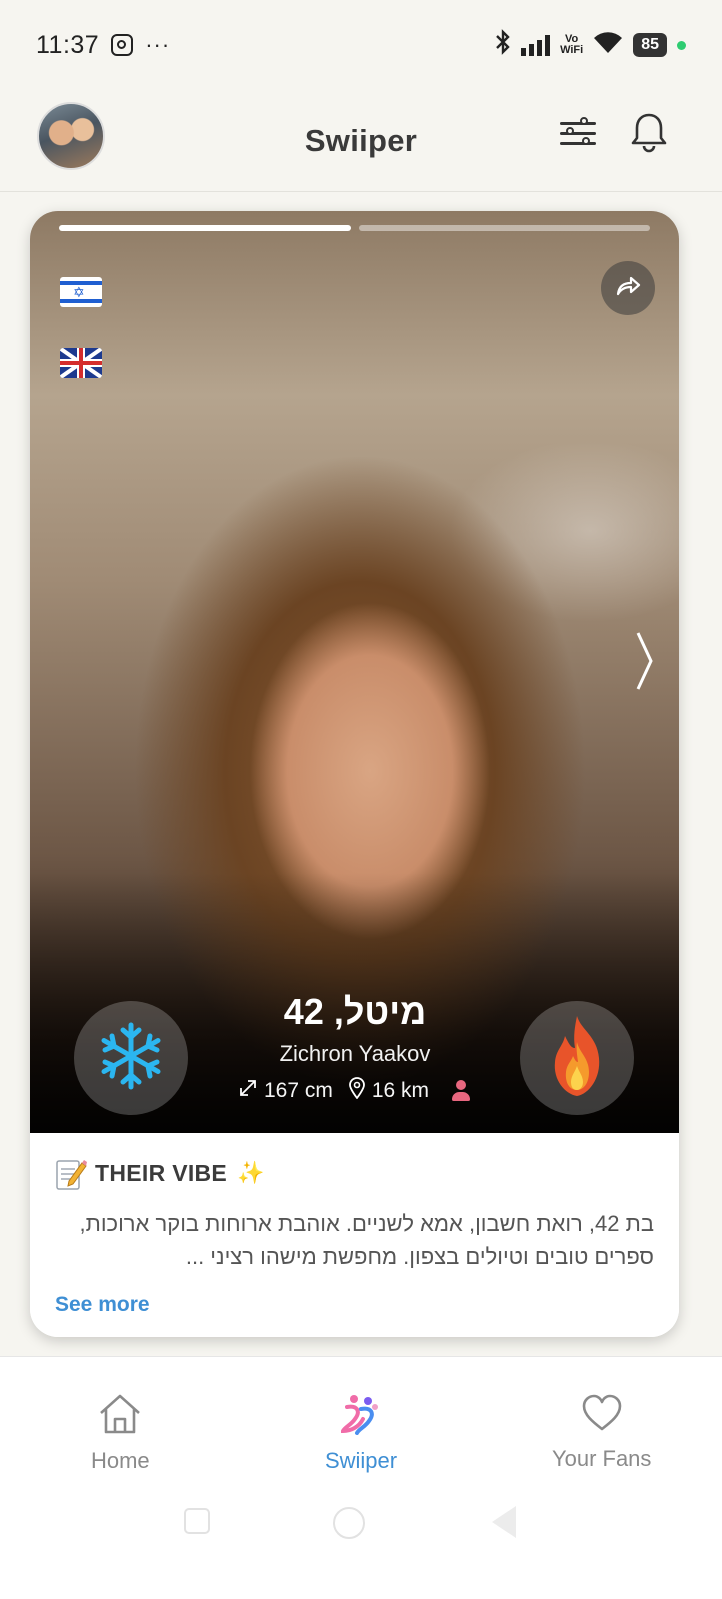 The width and height of the screenshot is (722, 1599). What do you see at coordinates (355, 1053) in the screenshot?
I see `profile-city: Zichron Yaakov` at bounding box center [355, 1053].